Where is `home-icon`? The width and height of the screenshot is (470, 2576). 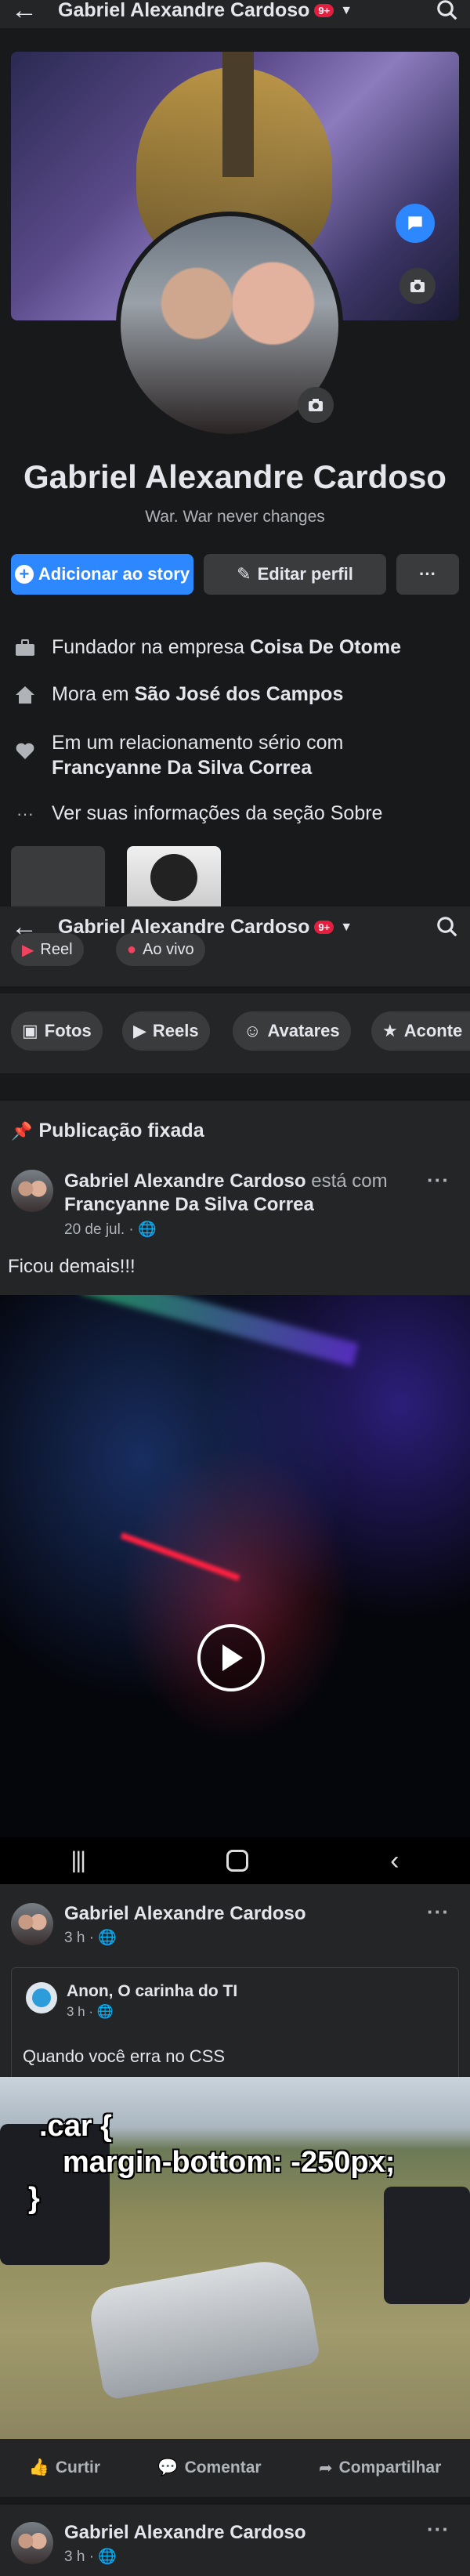
home-icon is located at coordinates (238, 1861).